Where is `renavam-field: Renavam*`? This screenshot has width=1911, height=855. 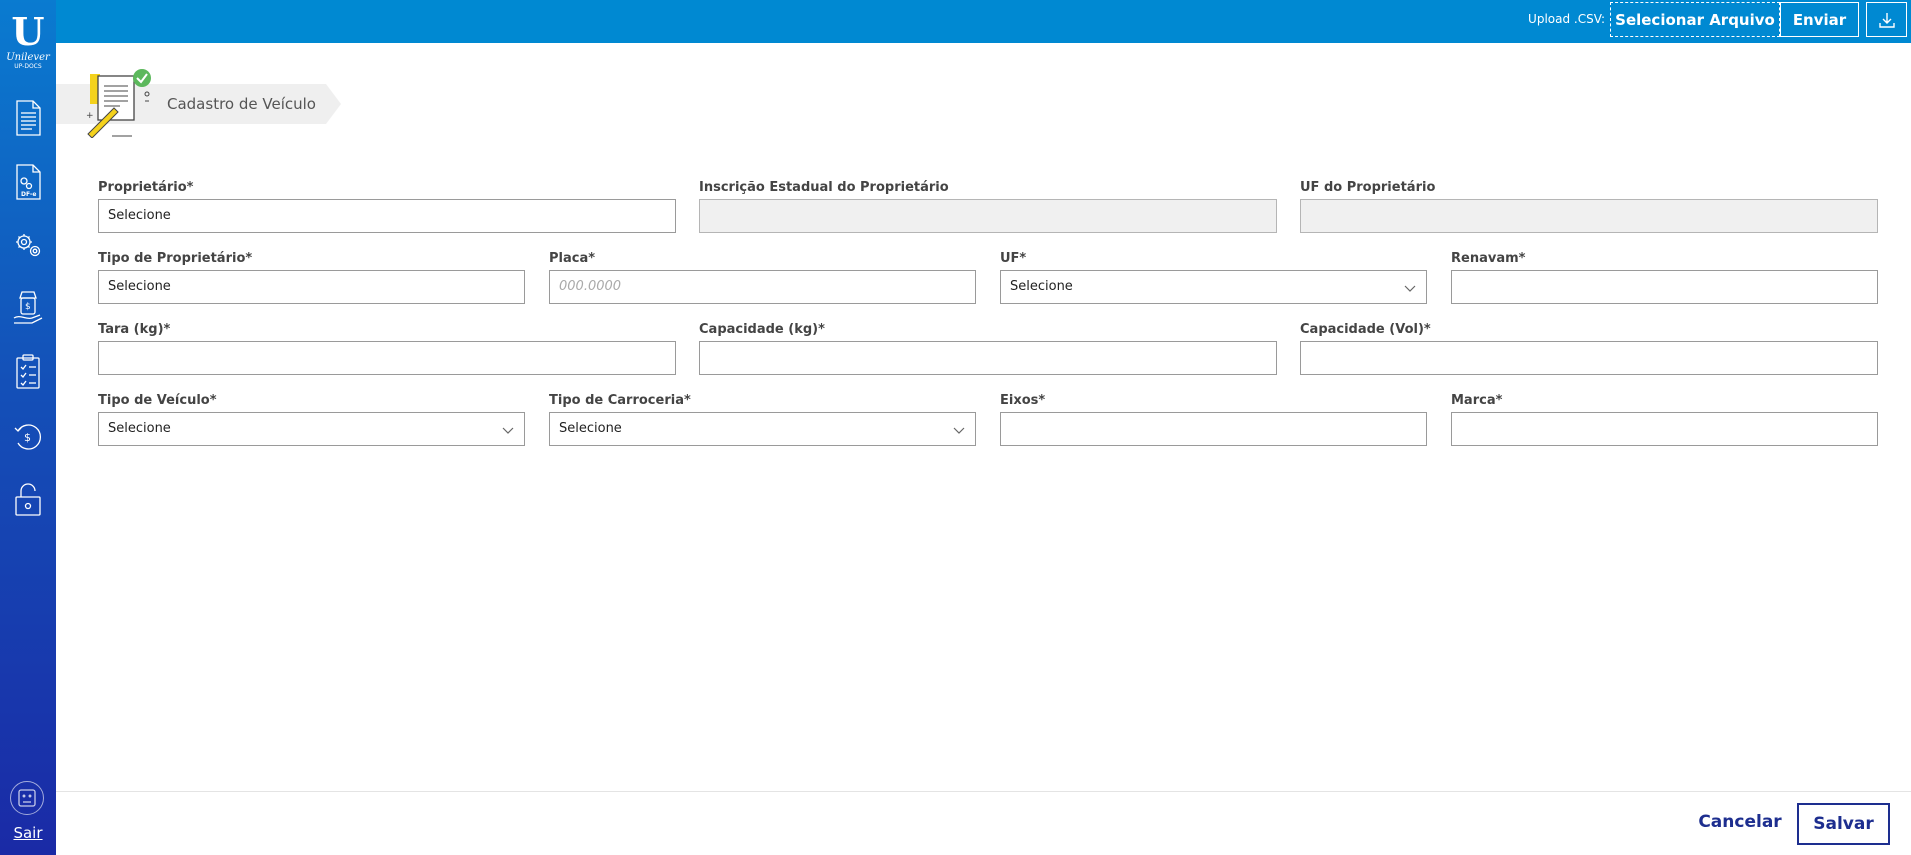 renavam-field: Renavam* is located at coordinates (1664, 277).